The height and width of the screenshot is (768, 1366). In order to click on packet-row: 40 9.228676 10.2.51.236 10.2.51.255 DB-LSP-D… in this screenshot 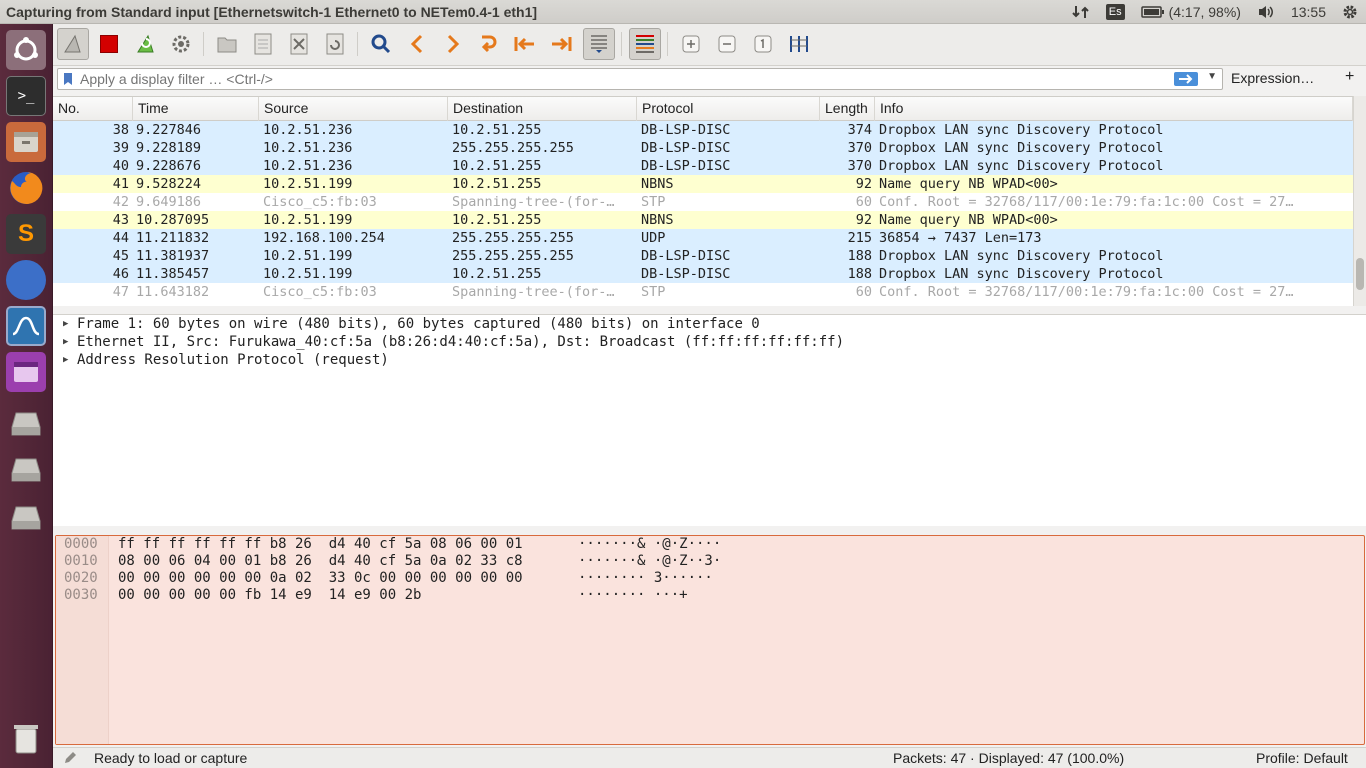, I will do `click(703, 166)`.